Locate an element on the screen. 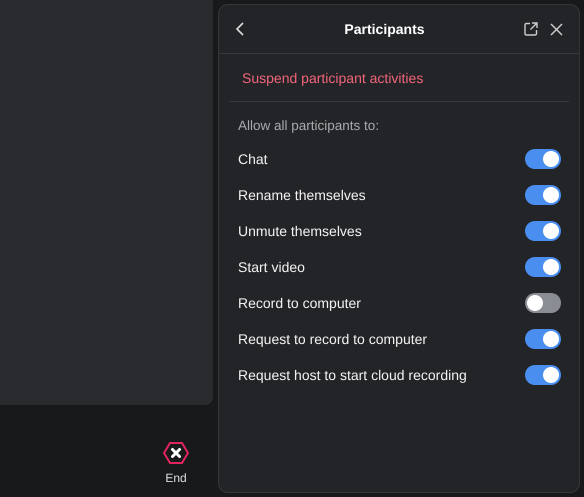 Image resolution: width=584 pixels, height=497 pixels. close-icon is located at coordinates (556, 29).